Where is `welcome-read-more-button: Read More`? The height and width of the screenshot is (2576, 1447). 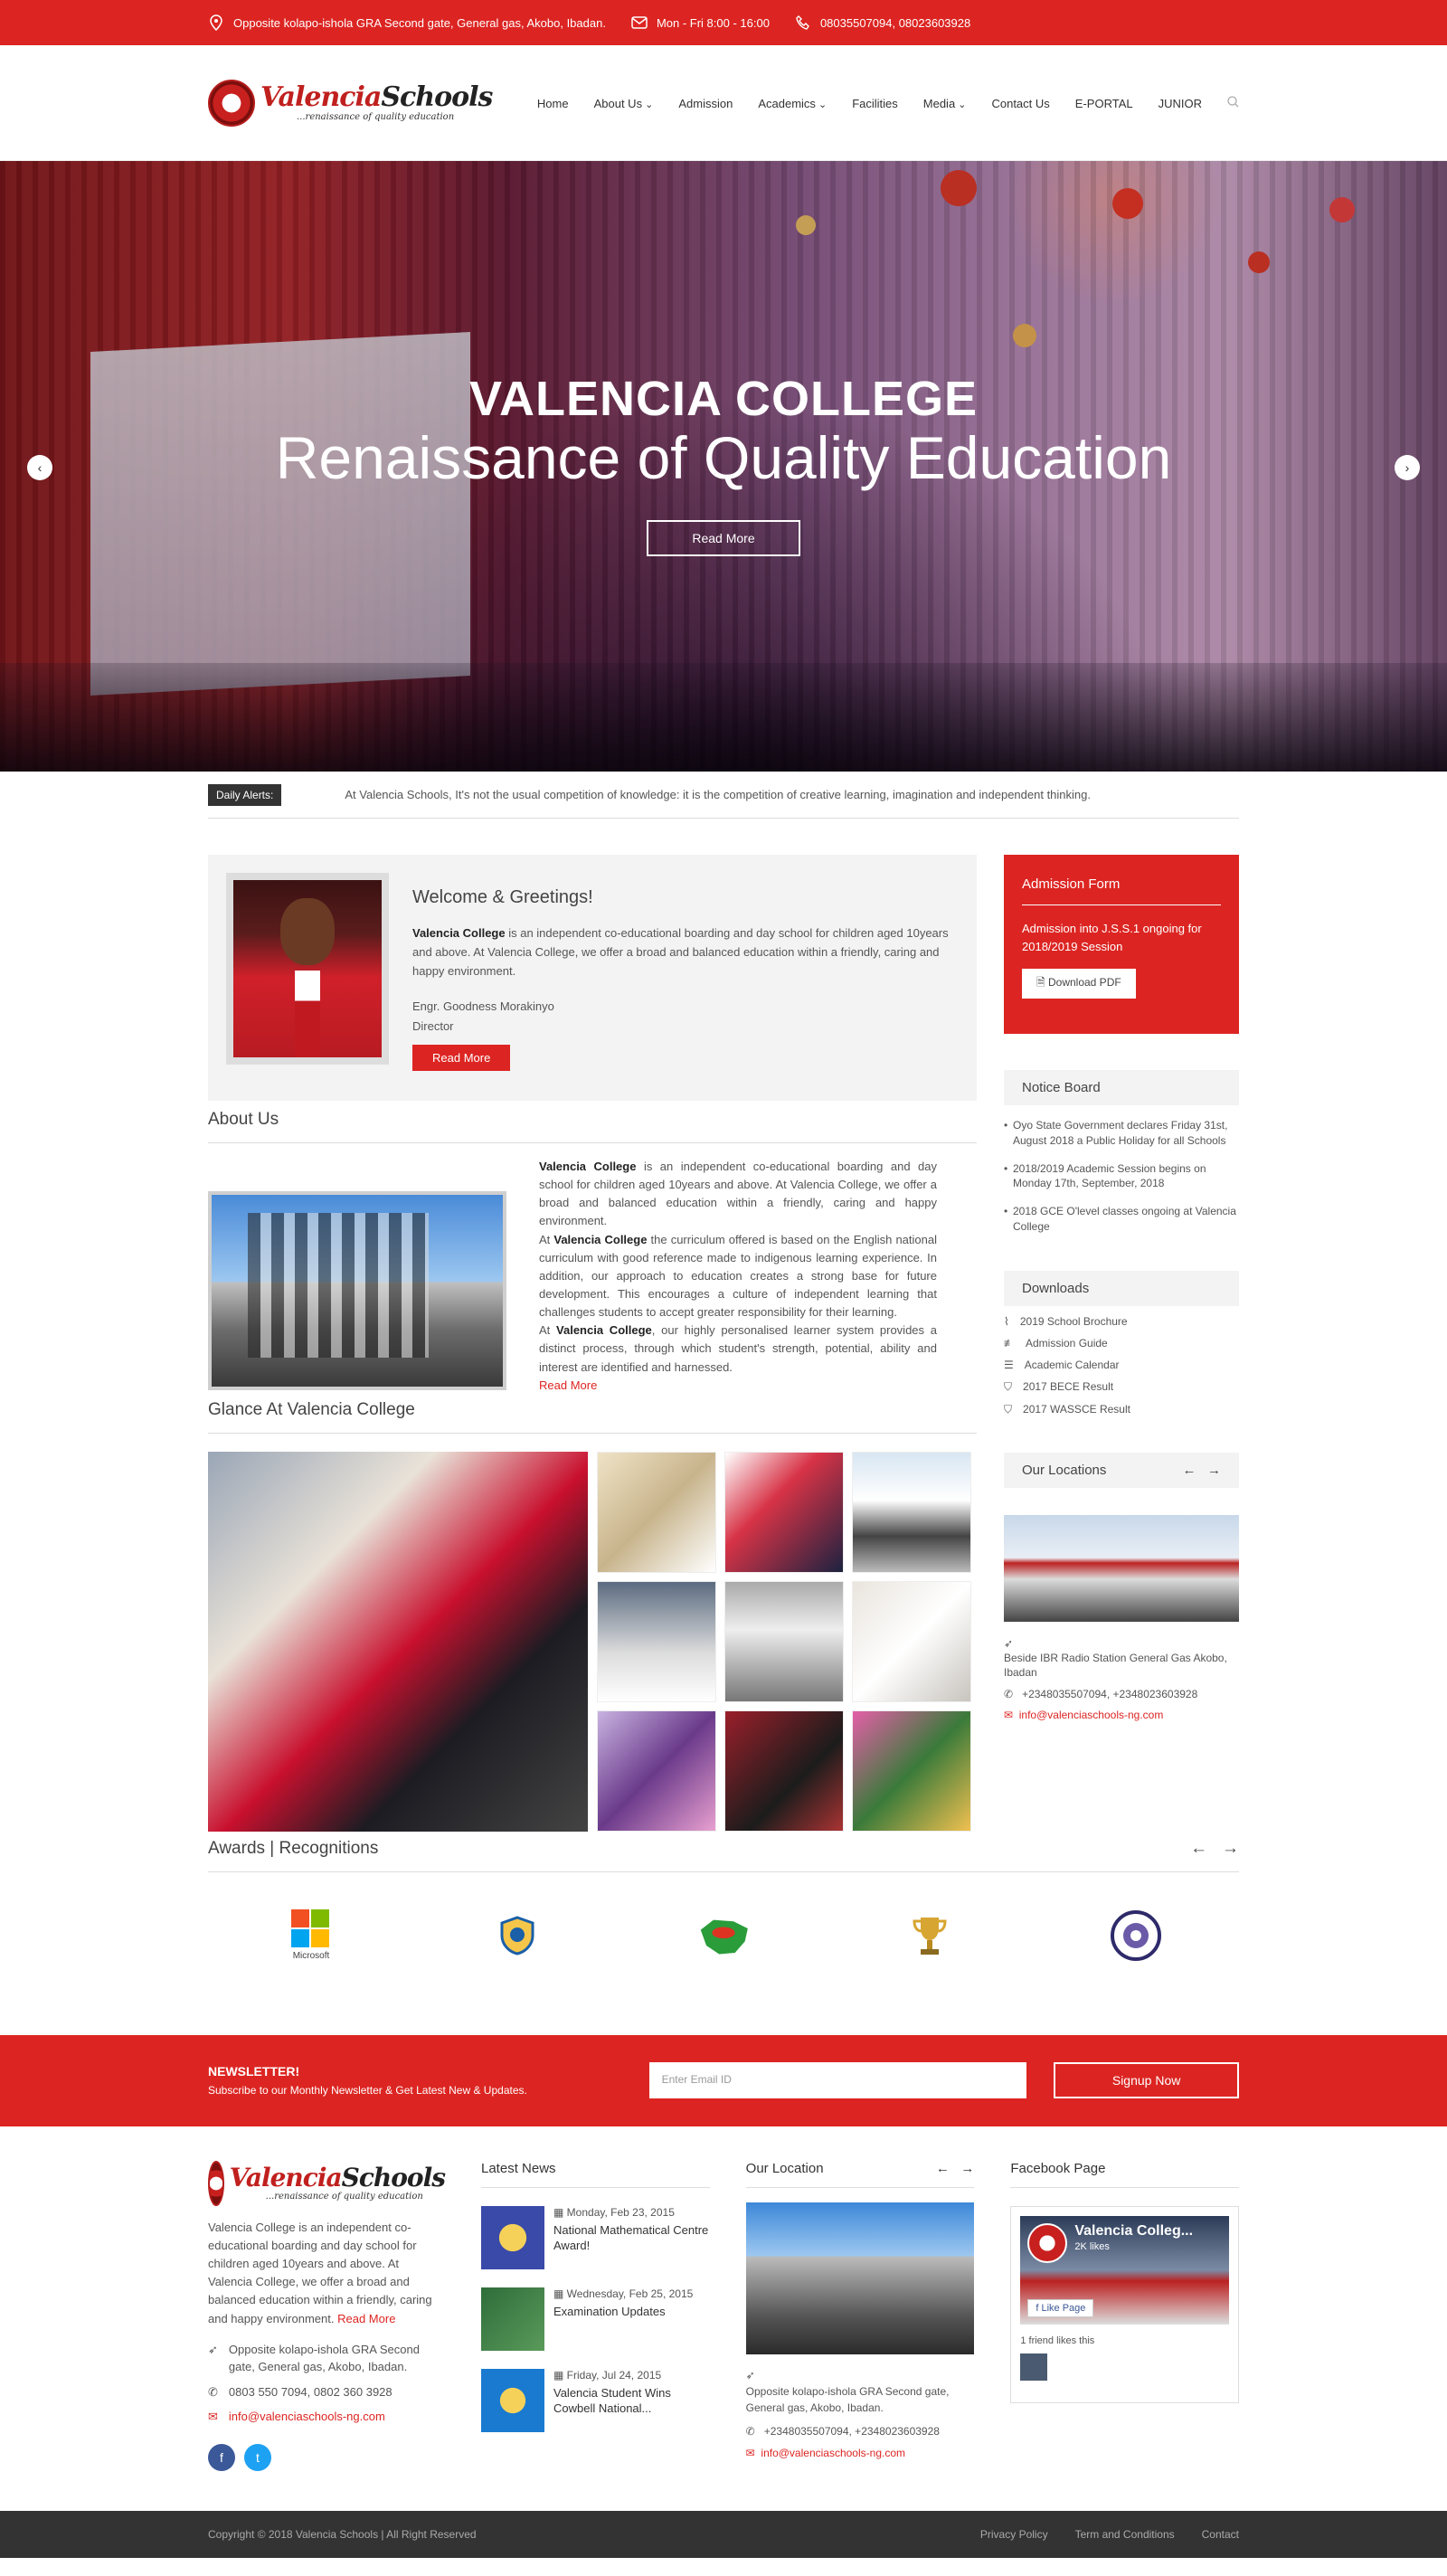 welcome-read-more-button: Read More is located at coordinates (461, 1057).